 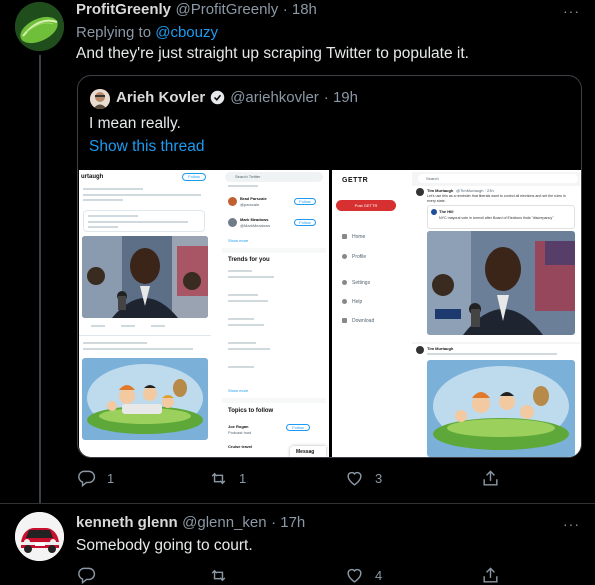 I want to click on section-gap, so click(x=274, y=400).